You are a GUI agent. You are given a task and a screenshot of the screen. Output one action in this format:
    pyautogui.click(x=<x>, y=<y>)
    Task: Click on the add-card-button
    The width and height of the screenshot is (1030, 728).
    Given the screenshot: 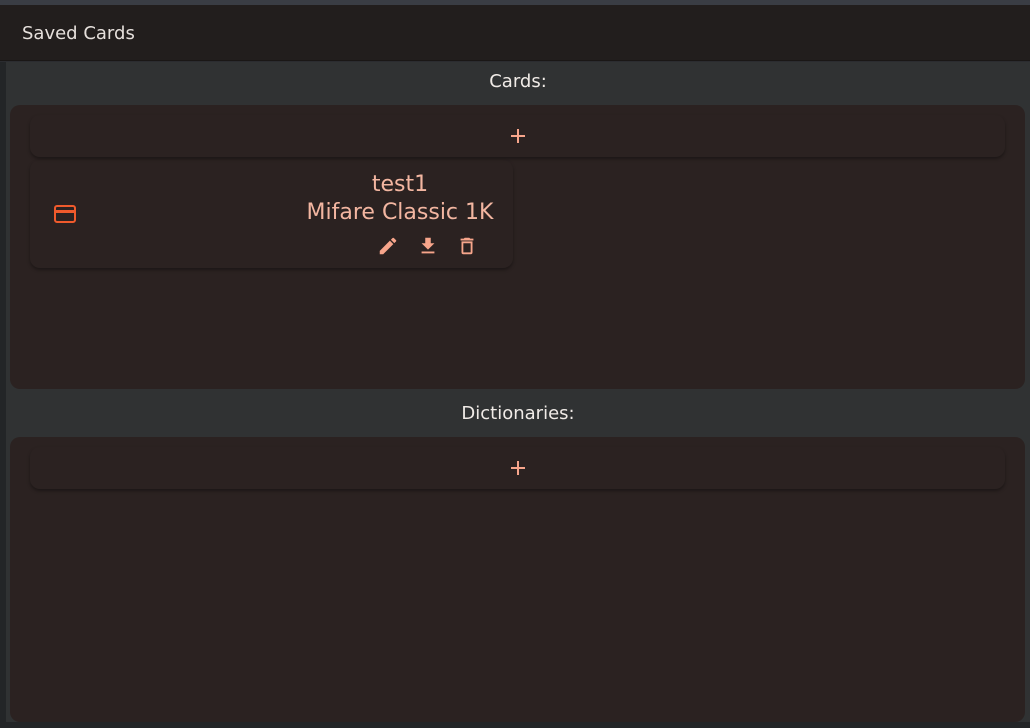 What is the action you would take?
    pyautogui.click(x=517, y=136)
    